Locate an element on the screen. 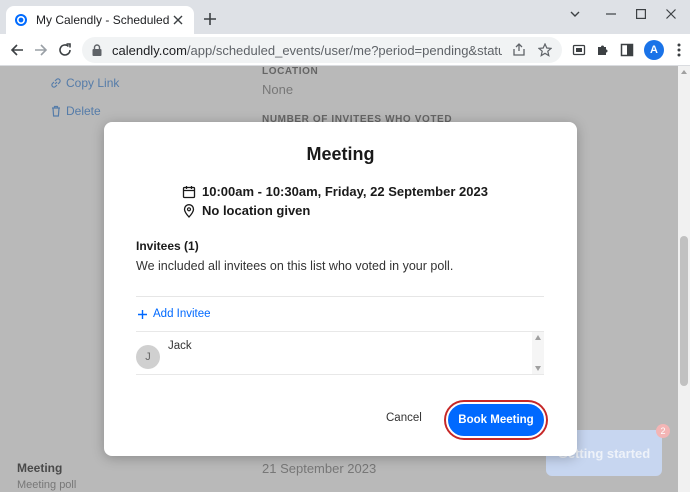  invitee-list-scrollbar is located at coordinates (538, 353).